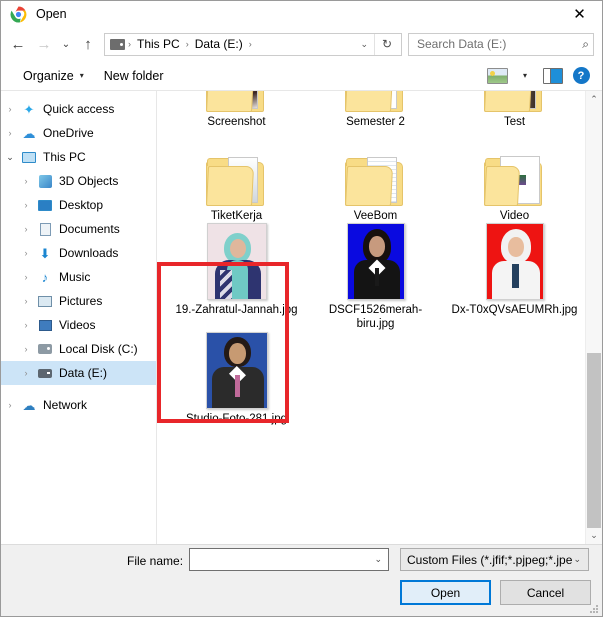 The width and height of the screenshot is (603, 617). I want to click on scroll-down-icon: ⌄, so click(594, 535).